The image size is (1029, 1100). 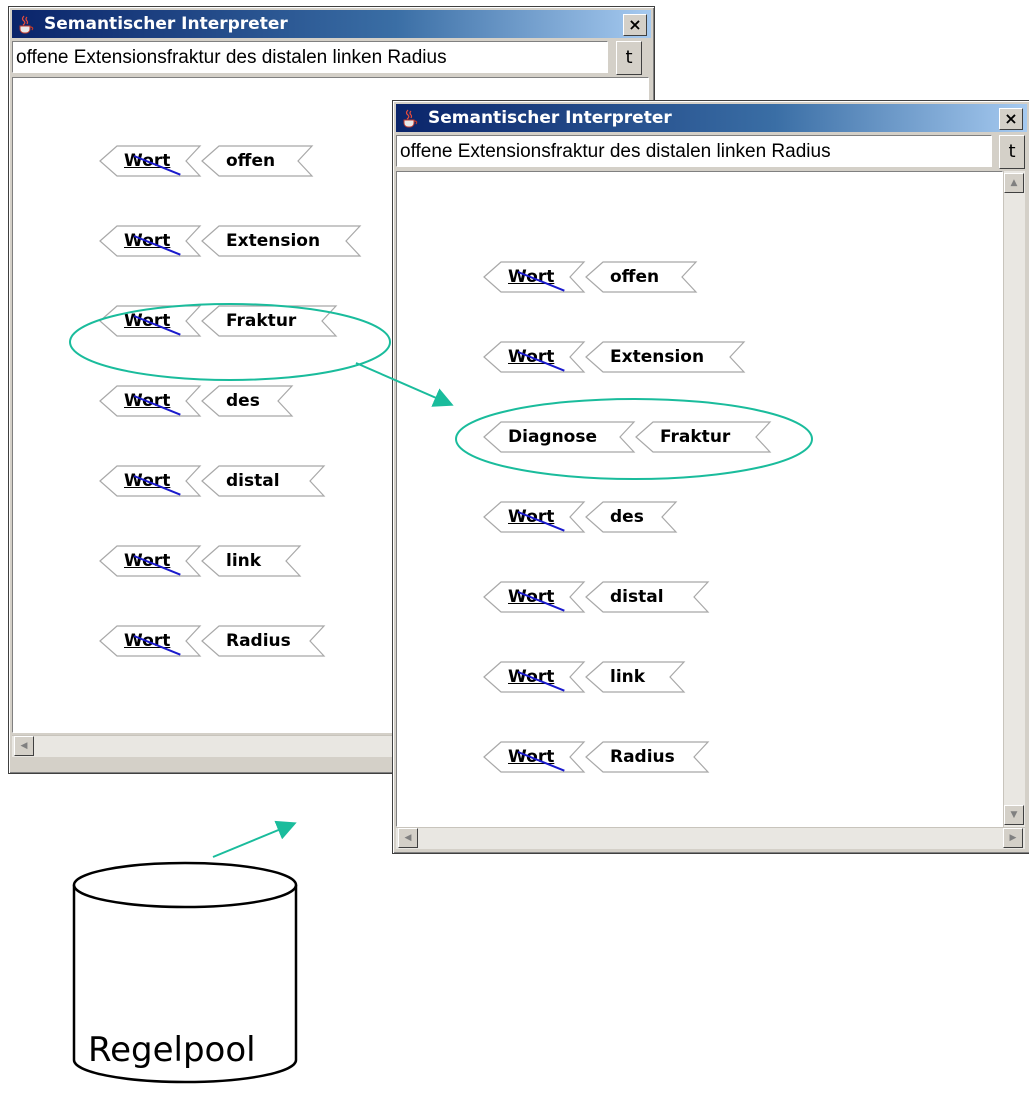 I want to click on scroll-up-button: ▲, so click(x=1014, y=183).